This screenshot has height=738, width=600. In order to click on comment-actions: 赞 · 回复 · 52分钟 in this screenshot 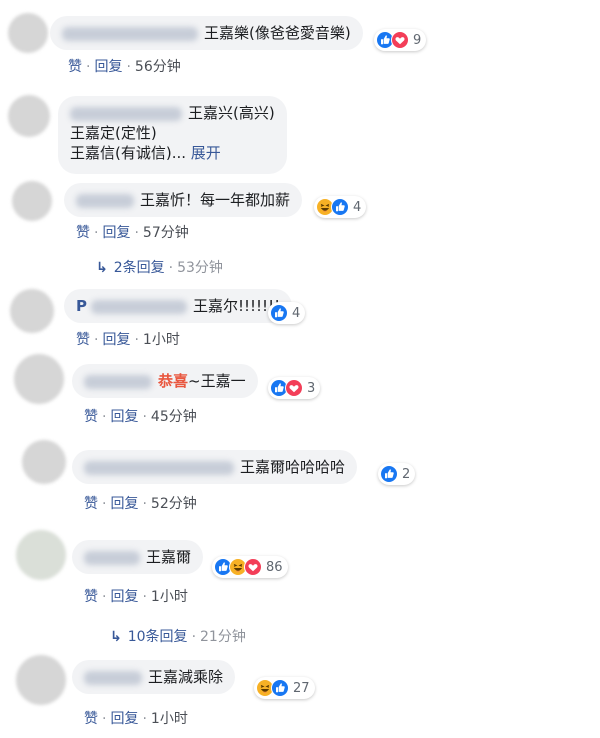, I will do `click(140, 503)`.